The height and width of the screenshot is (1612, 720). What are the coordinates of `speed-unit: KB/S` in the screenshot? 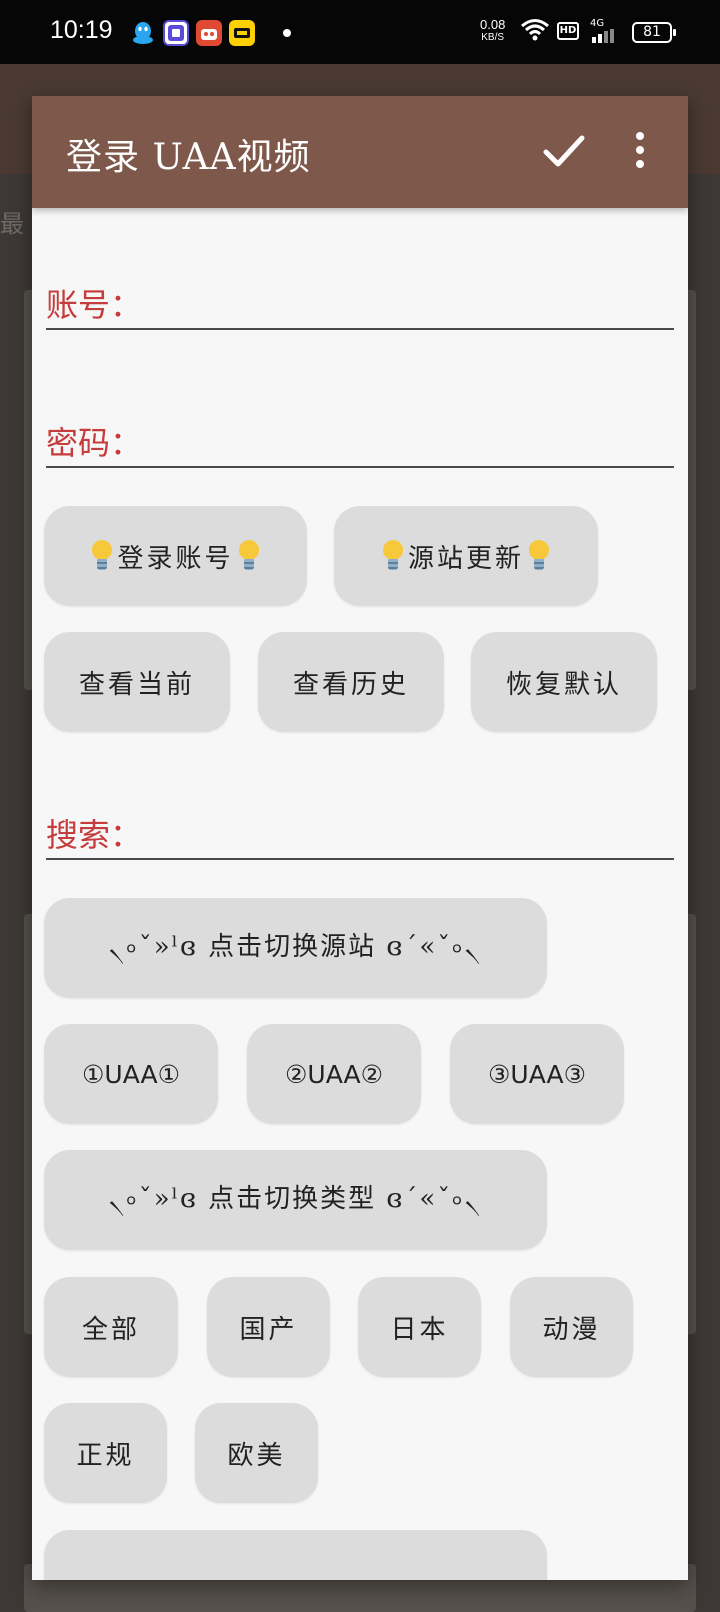 It's located at (493, 37).